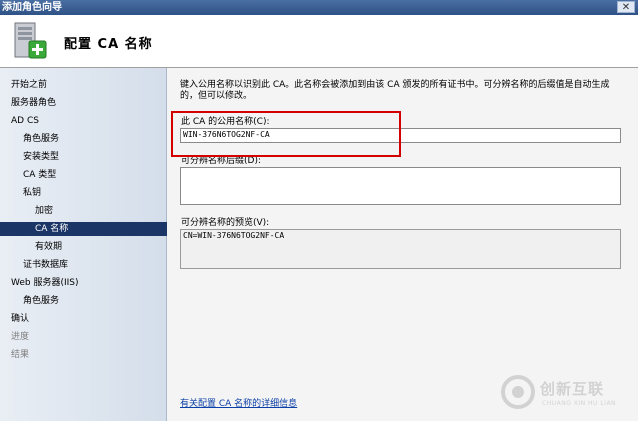 The width and height of the screenshot is (638, 421). Describe the element at coordinates (88, 121) in the screenshot. I see `sidebar-item-ad-cs: AD CS` at that location.